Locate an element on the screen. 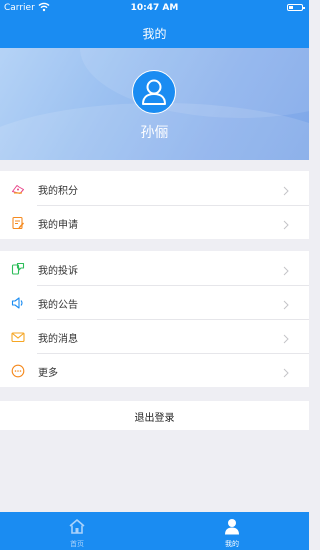  menu-item-label: 我的申请 is located at coordinates (58, 225).